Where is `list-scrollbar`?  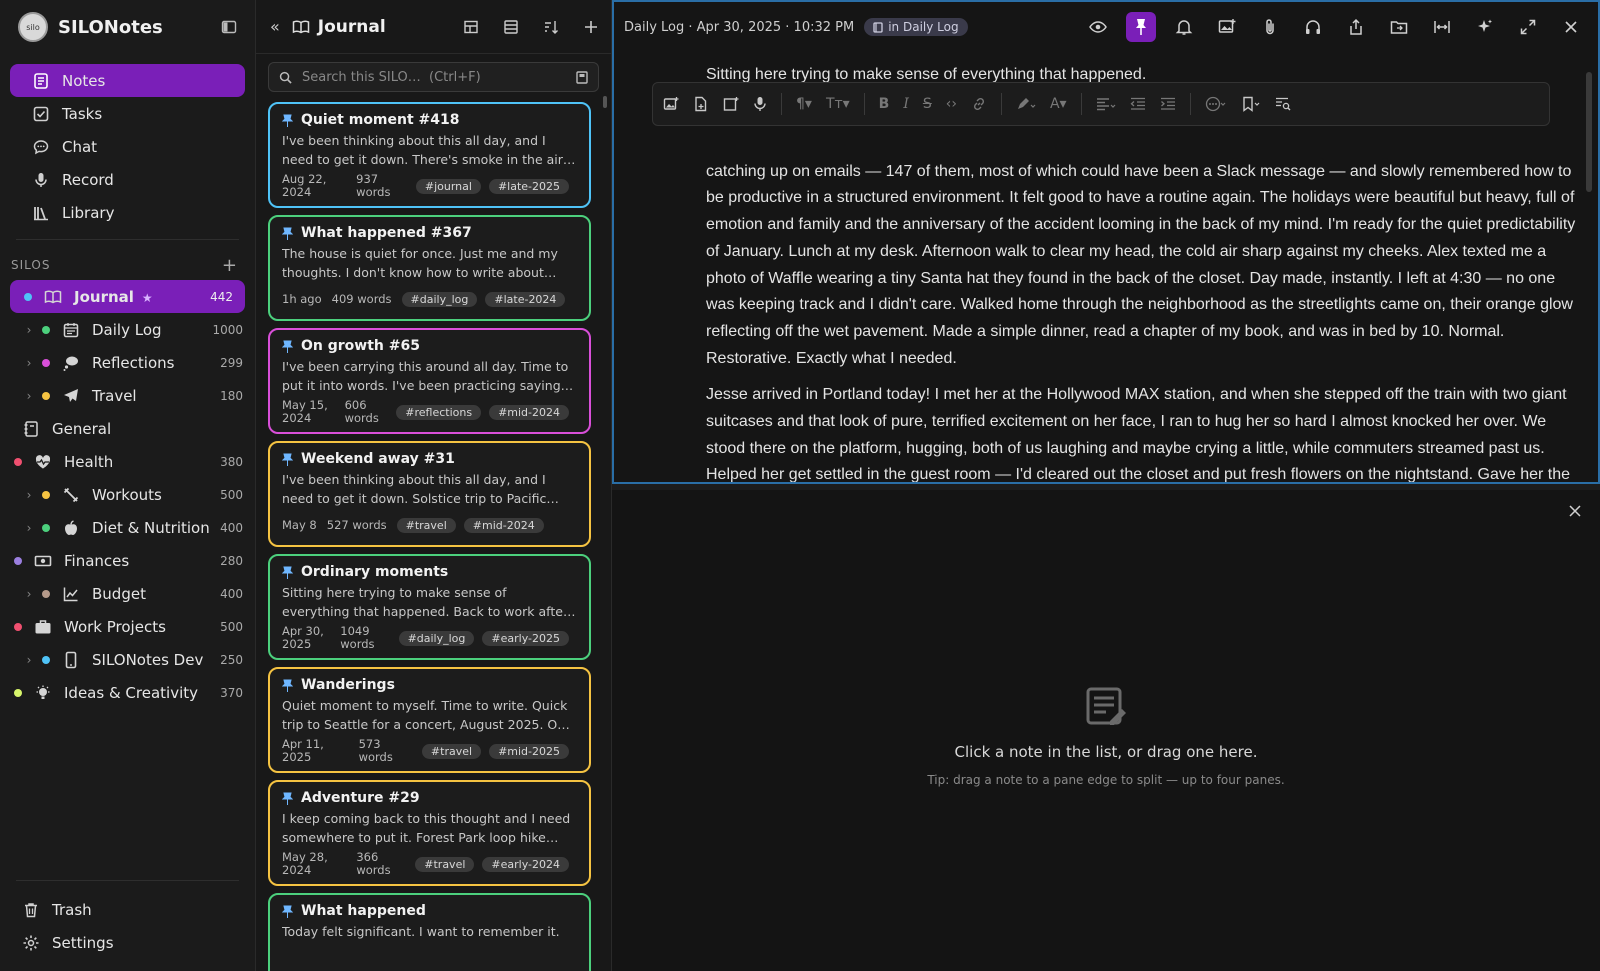
list-scrollbar is located at coordinates (605, 102).